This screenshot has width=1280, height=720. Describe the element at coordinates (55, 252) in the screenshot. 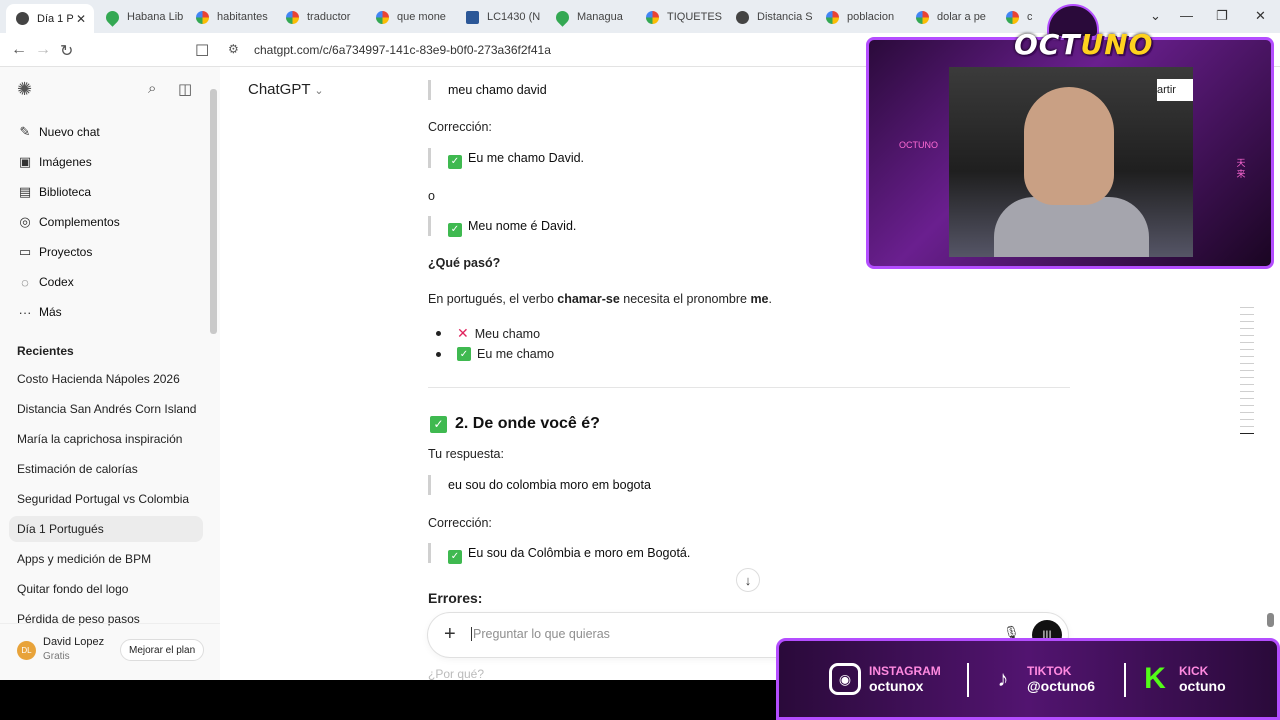

I see `sidebar-item-projects: ▭ Proyectos` at that location.